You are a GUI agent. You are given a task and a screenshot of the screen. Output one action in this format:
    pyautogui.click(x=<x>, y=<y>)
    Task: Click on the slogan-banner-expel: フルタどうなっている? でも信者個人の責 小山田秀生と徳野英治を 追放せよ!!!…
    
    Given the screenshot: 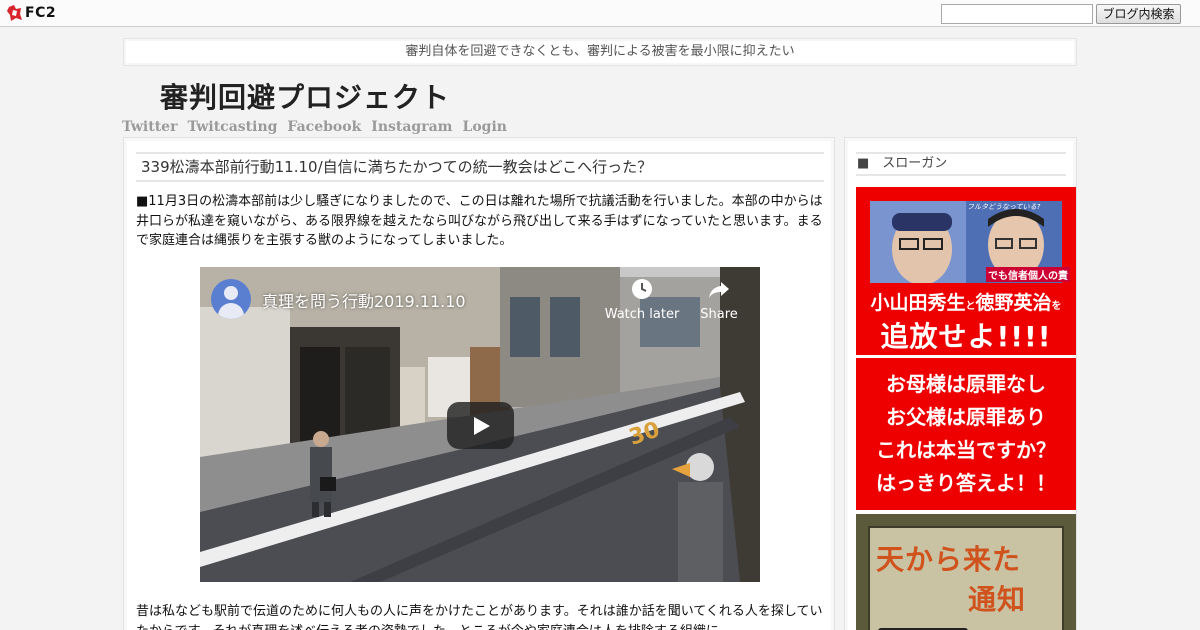 What is the action you would take?
    pyautogui.click(x=966, y=271)
    